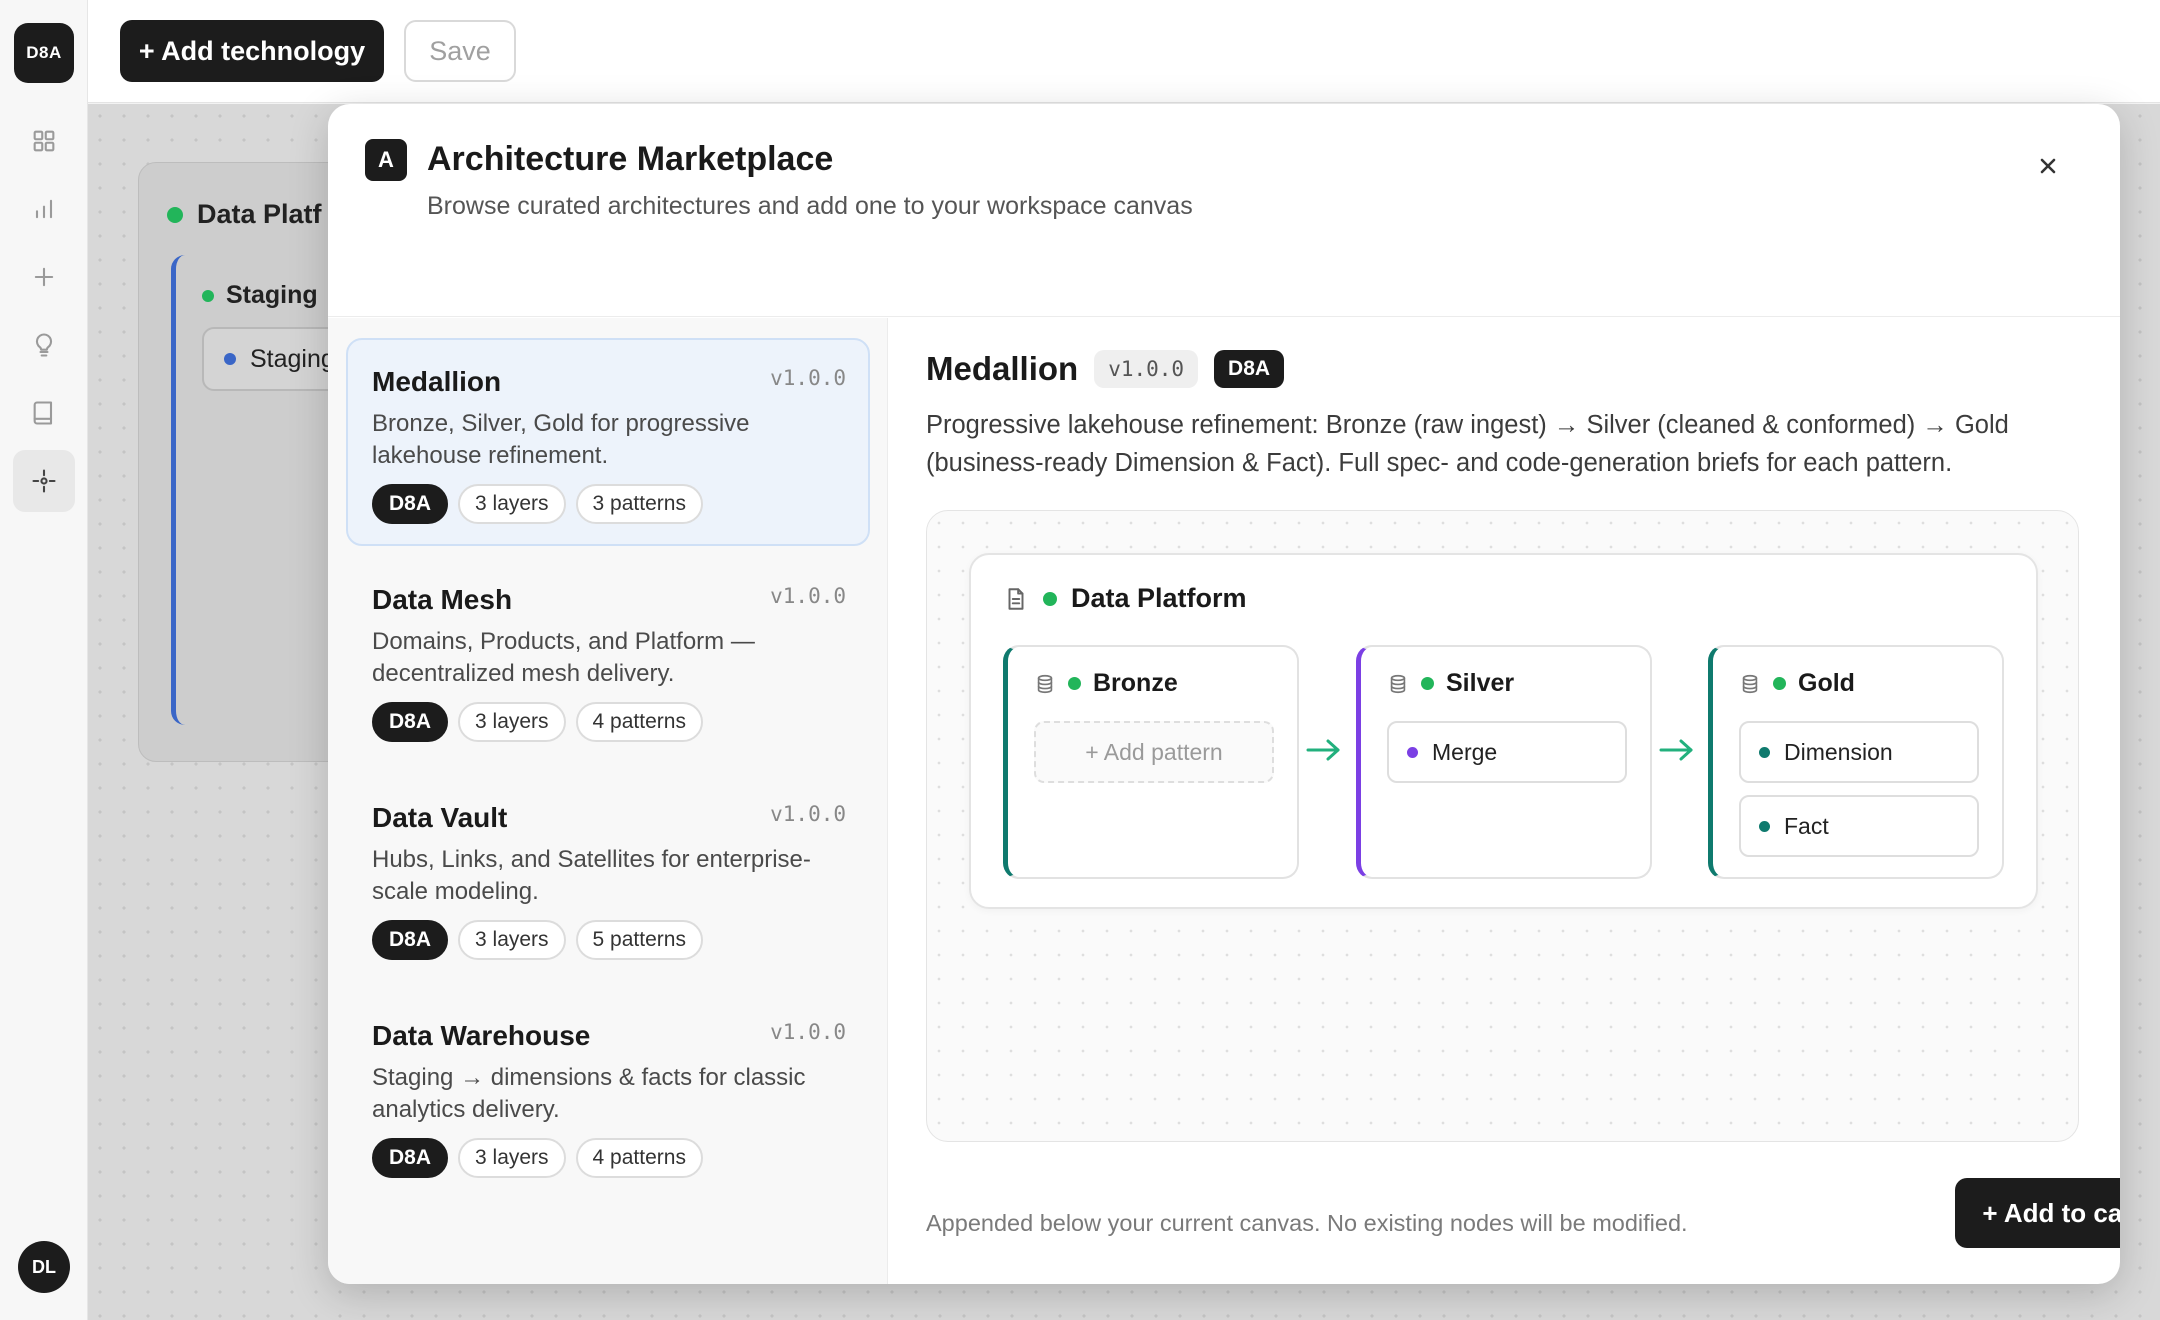 This screenshot has height=1320, width=2160. I want to click on pattern-label: Dimension, so click(1838, 751).